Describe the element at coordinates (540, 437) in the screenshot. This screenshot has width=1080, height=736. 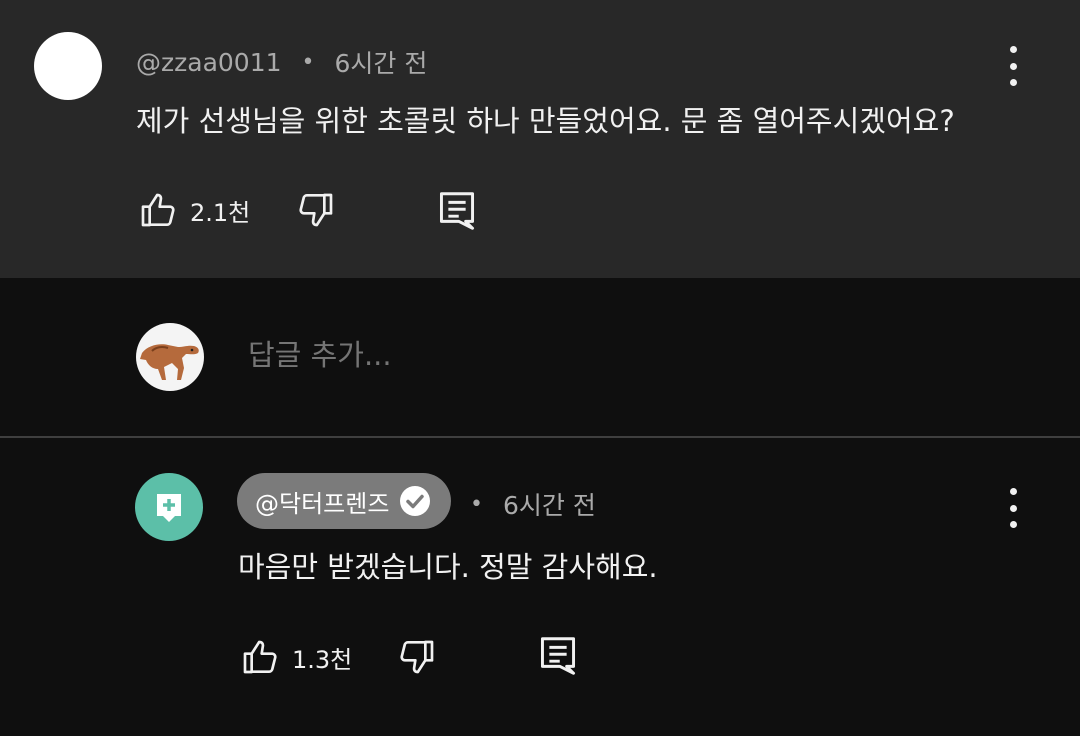
I see `divider` at that location.